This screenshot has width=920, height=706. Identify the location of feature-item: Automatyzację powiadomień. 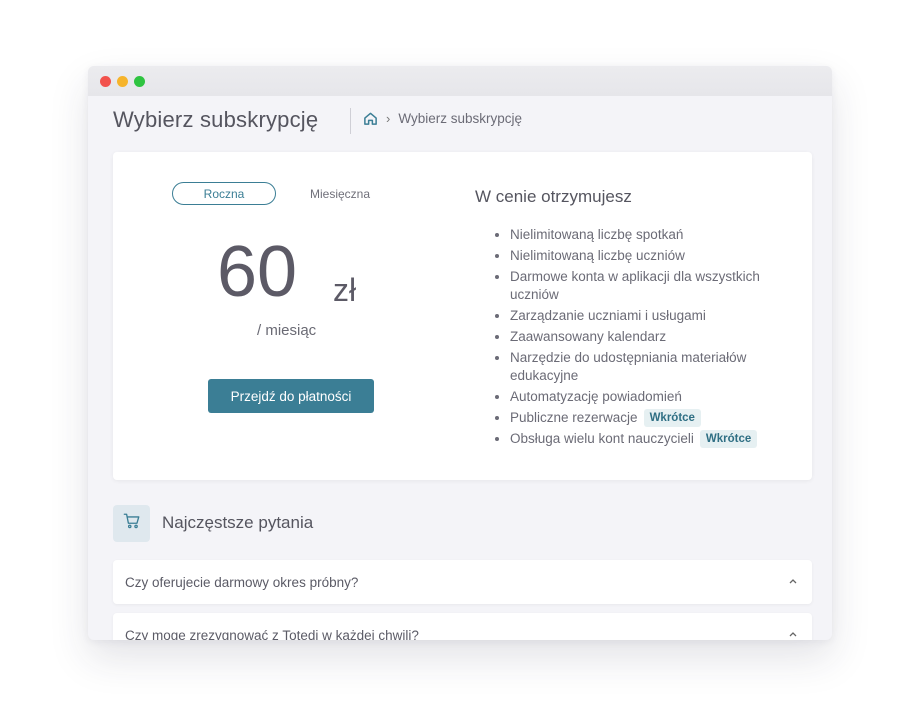
(660, 397).